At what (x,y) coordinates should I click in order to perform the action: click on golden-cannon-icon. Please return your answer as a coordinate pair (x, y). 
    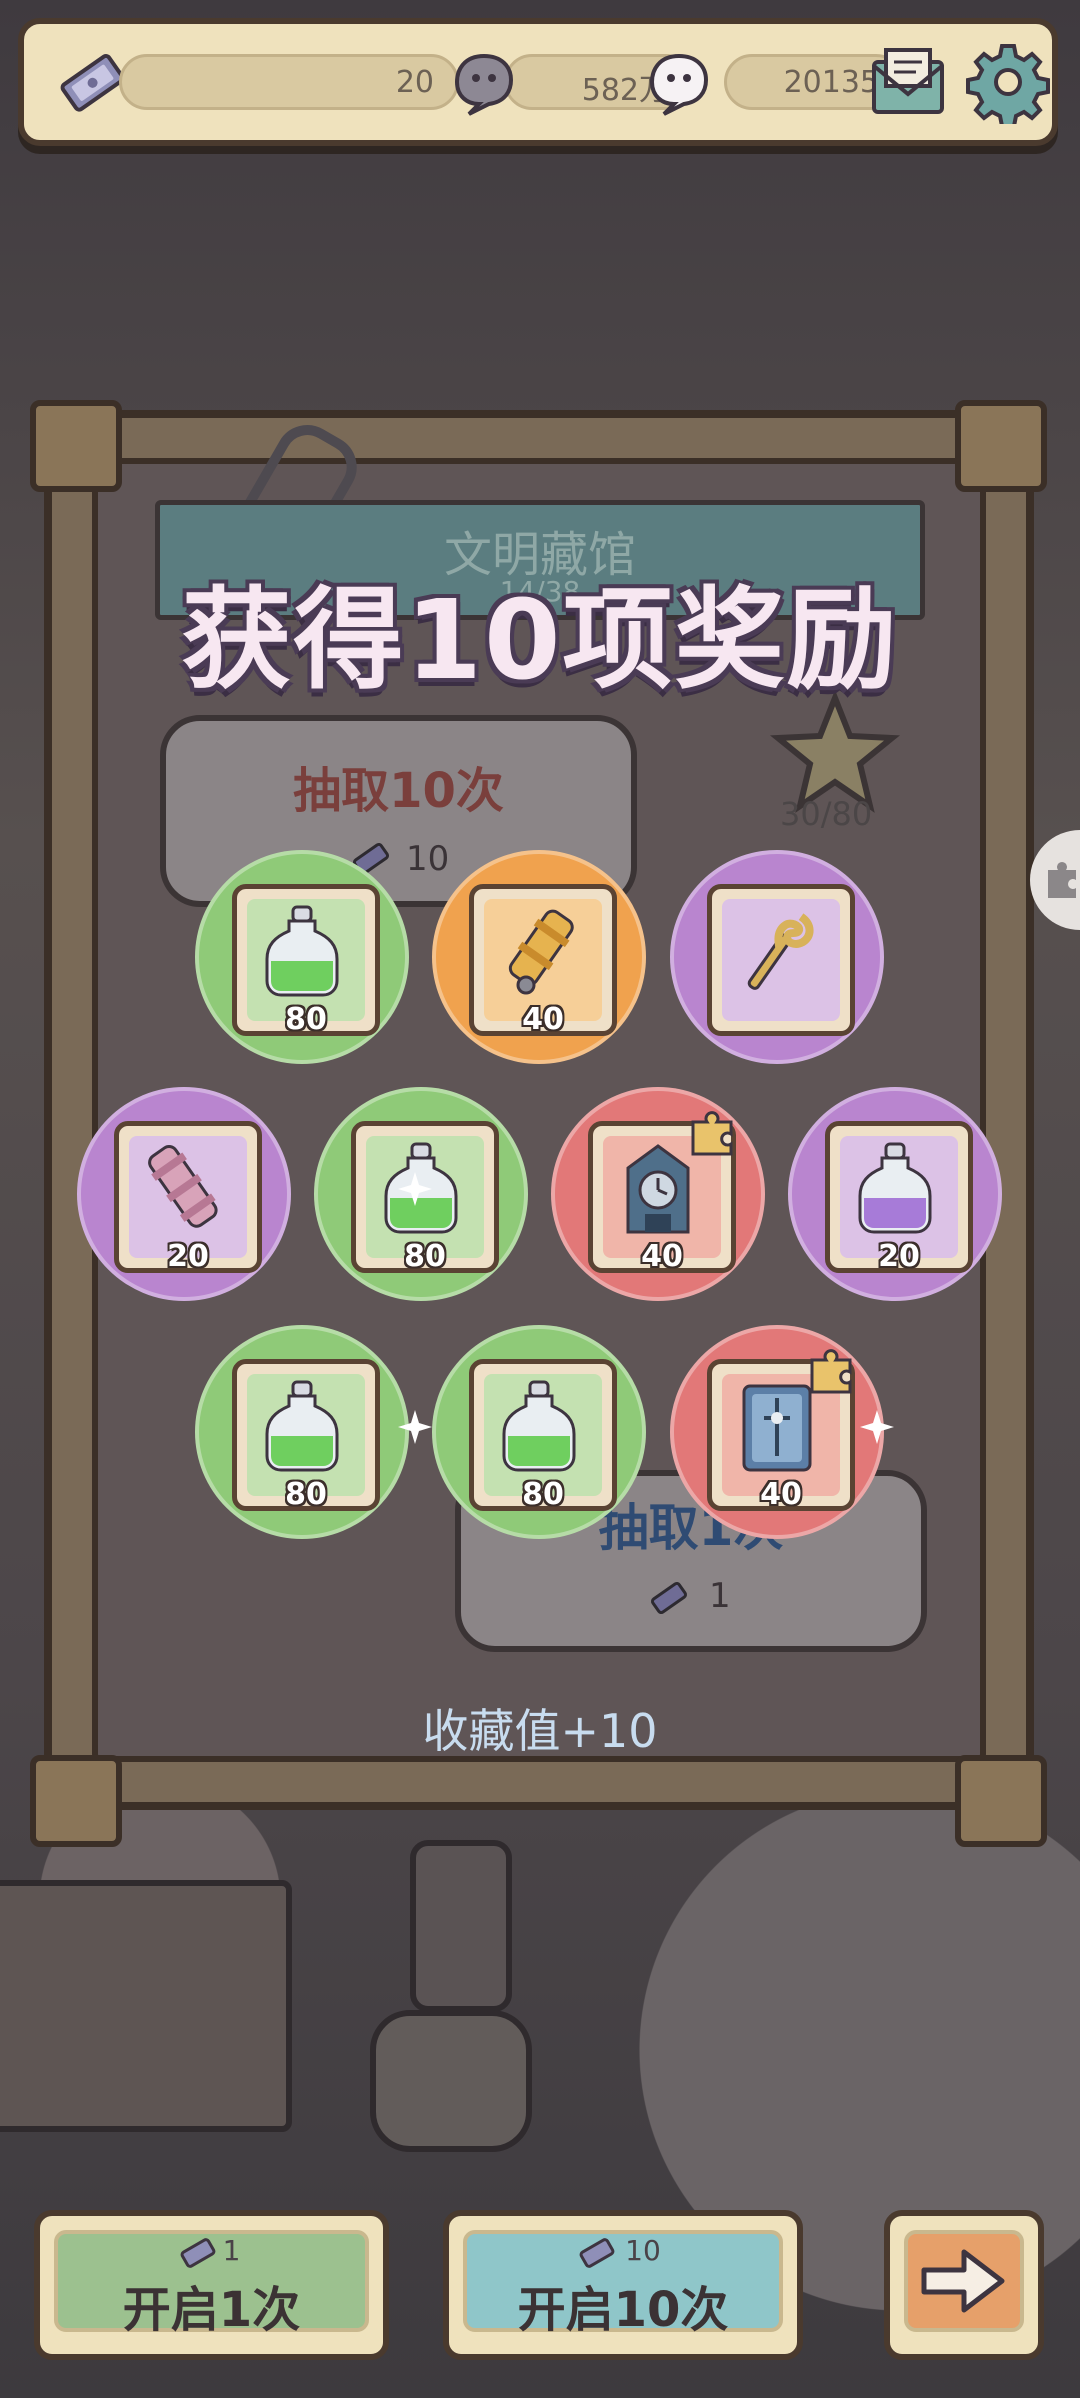
    Looking at the image, I should click on (539, 951).